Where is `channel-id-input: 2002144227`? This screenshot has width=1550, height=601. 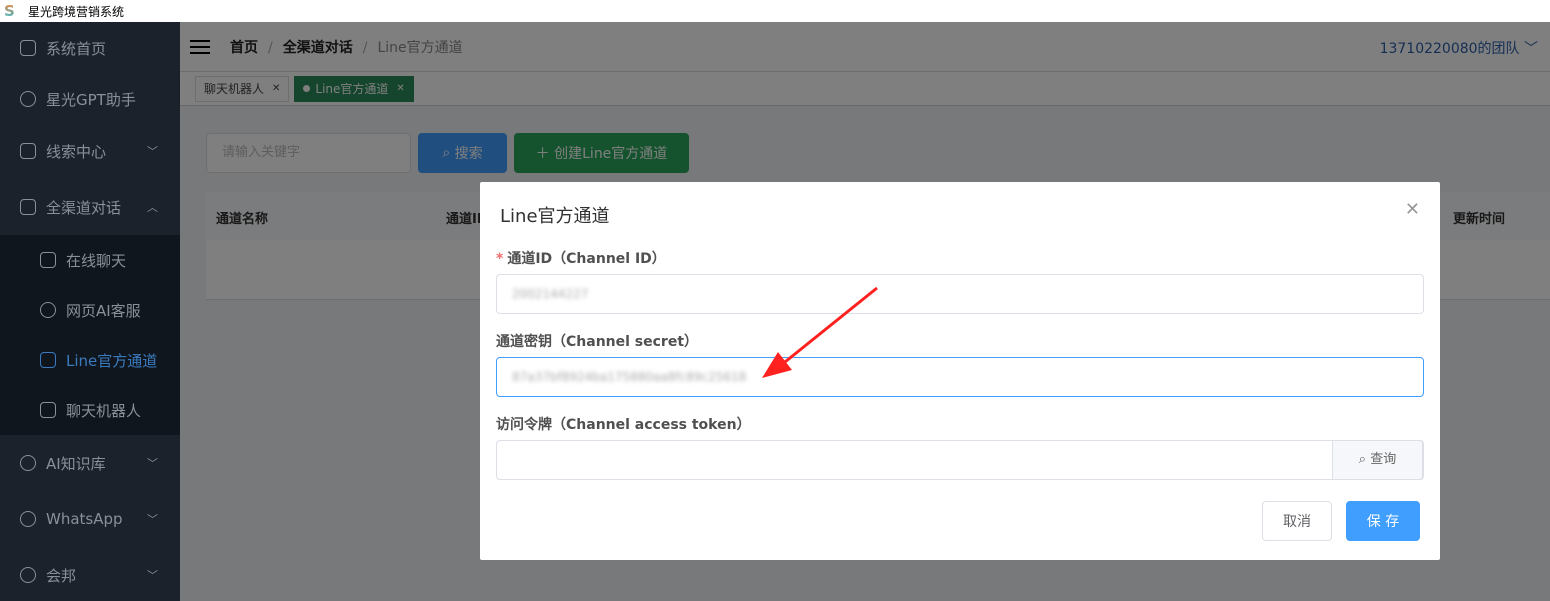 channel-id-input: 2002144227 is located at coordinates (960, 294).